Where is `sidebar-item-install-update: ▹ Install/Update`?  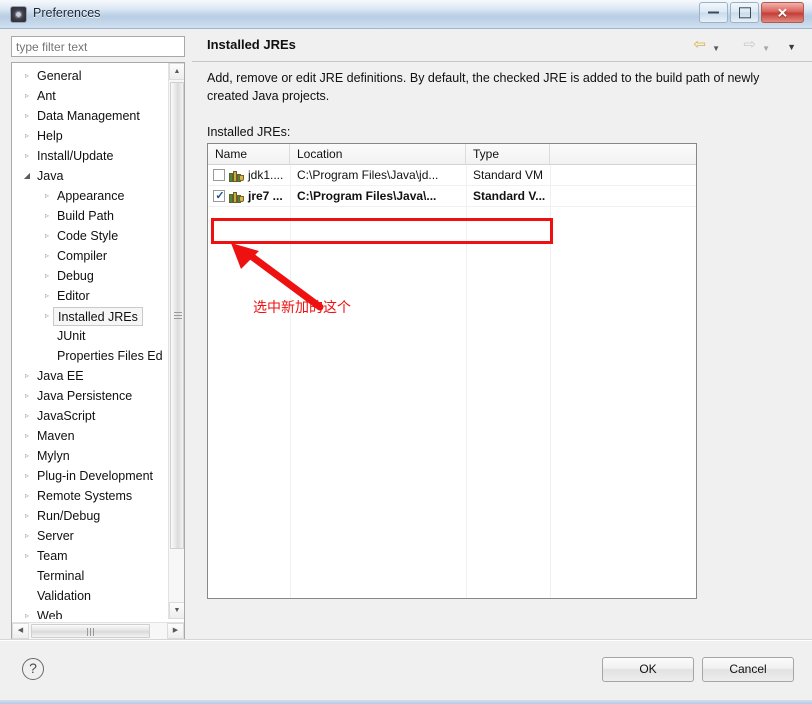 sidebar-item-install-update: ▹ Install/Update is located at coordinates (91, 156).